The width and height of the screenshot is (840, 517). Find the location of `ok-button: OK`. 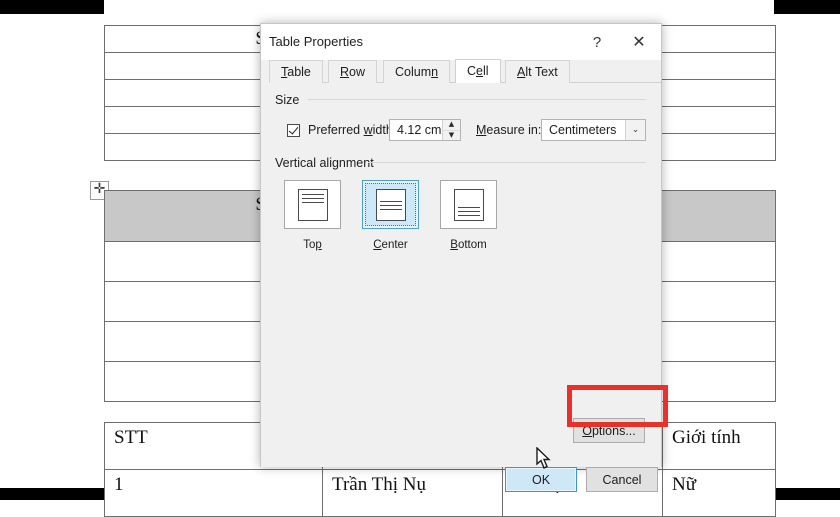

ok-button: OK is located at coordinates (541, 479).